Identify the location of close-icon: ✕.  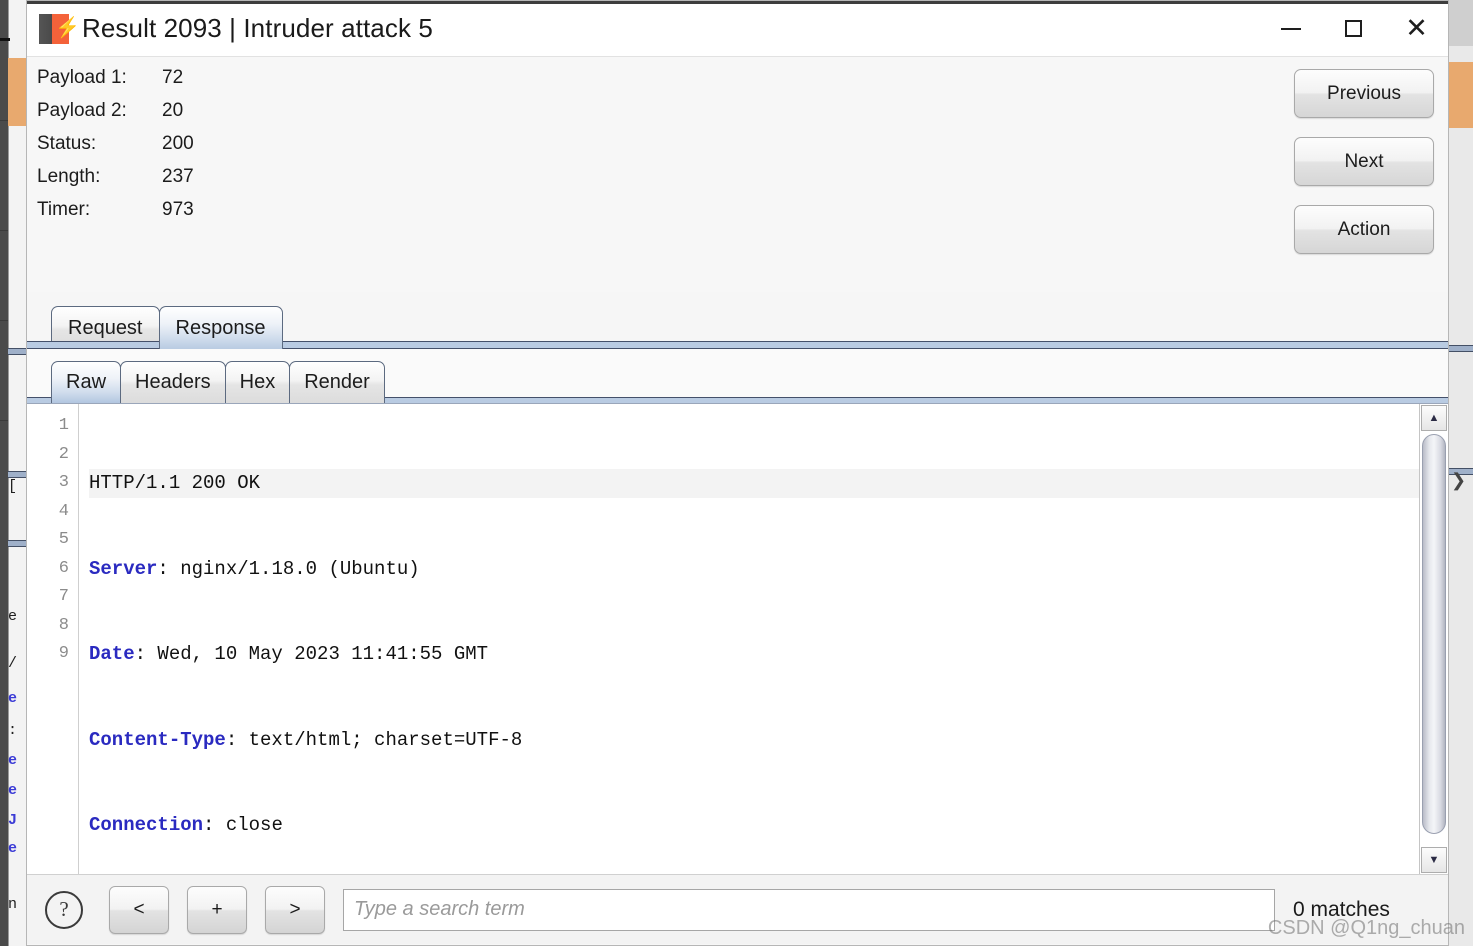
(1416, 28).